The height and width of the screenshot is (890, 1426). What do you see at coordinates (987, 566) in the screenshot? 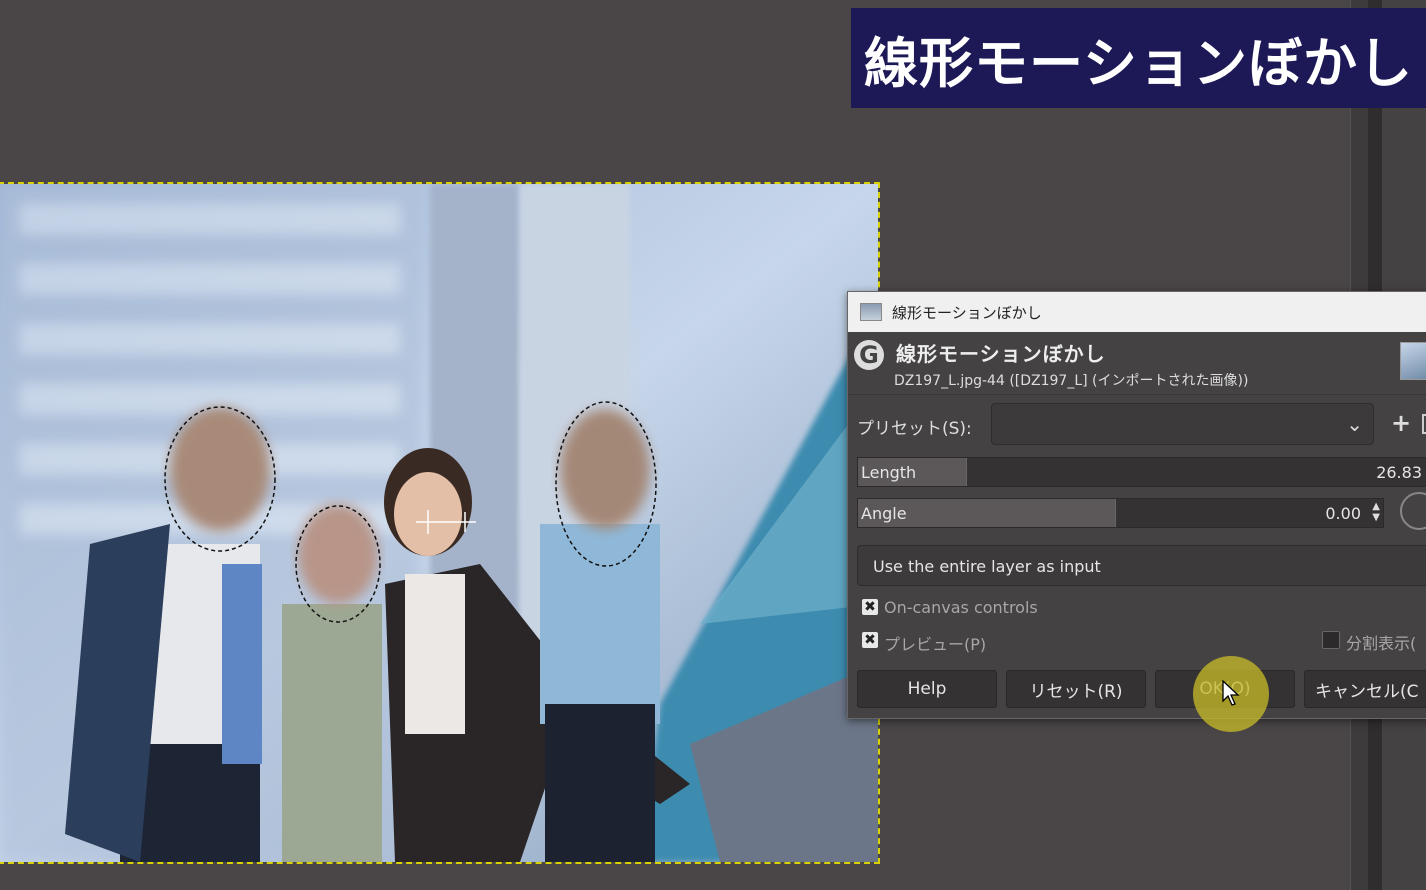
I see `input-mode-value: Use the entire layer as input` at bounding box center [987, 566].